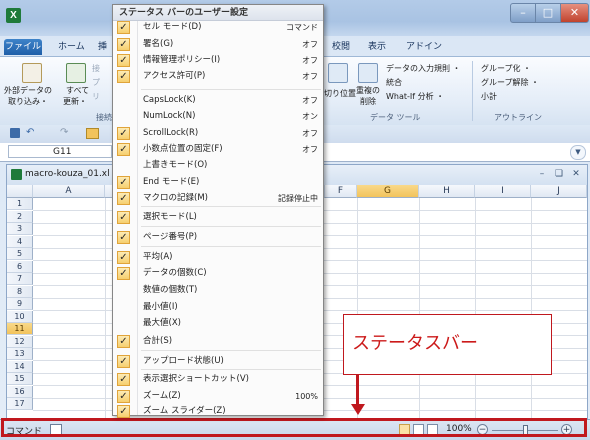 This screenshot has height=440, width=590. Describe the element at coordinates (20, 379) in the screenshot. I see `row-header: 15` at that location.